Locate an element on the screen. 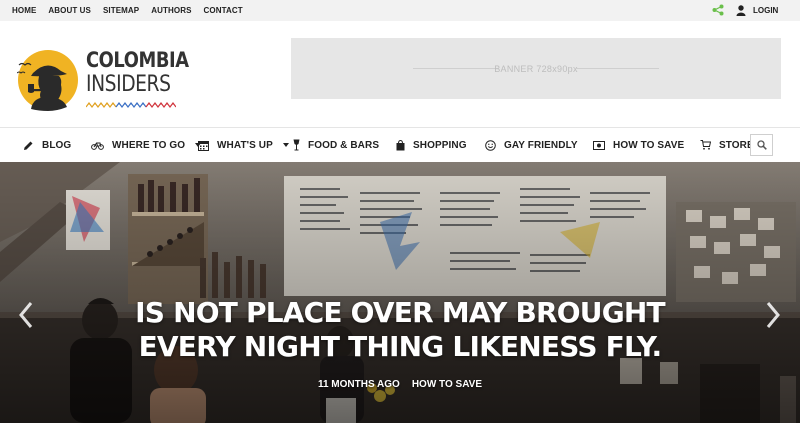 The image size is (800, 423). hero-category: HOW TO SAVE is located at coordinates (447, 384).